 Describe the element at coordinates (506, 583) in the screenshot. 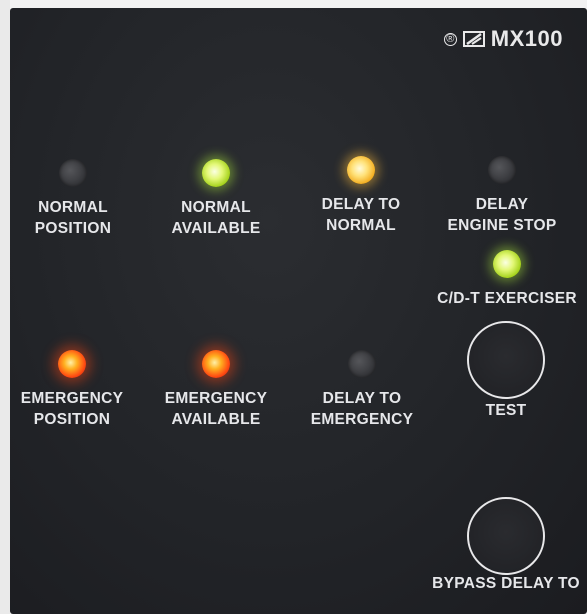

I see `bypass-delay-button-label: BYPASS DELAY TO` at that location.